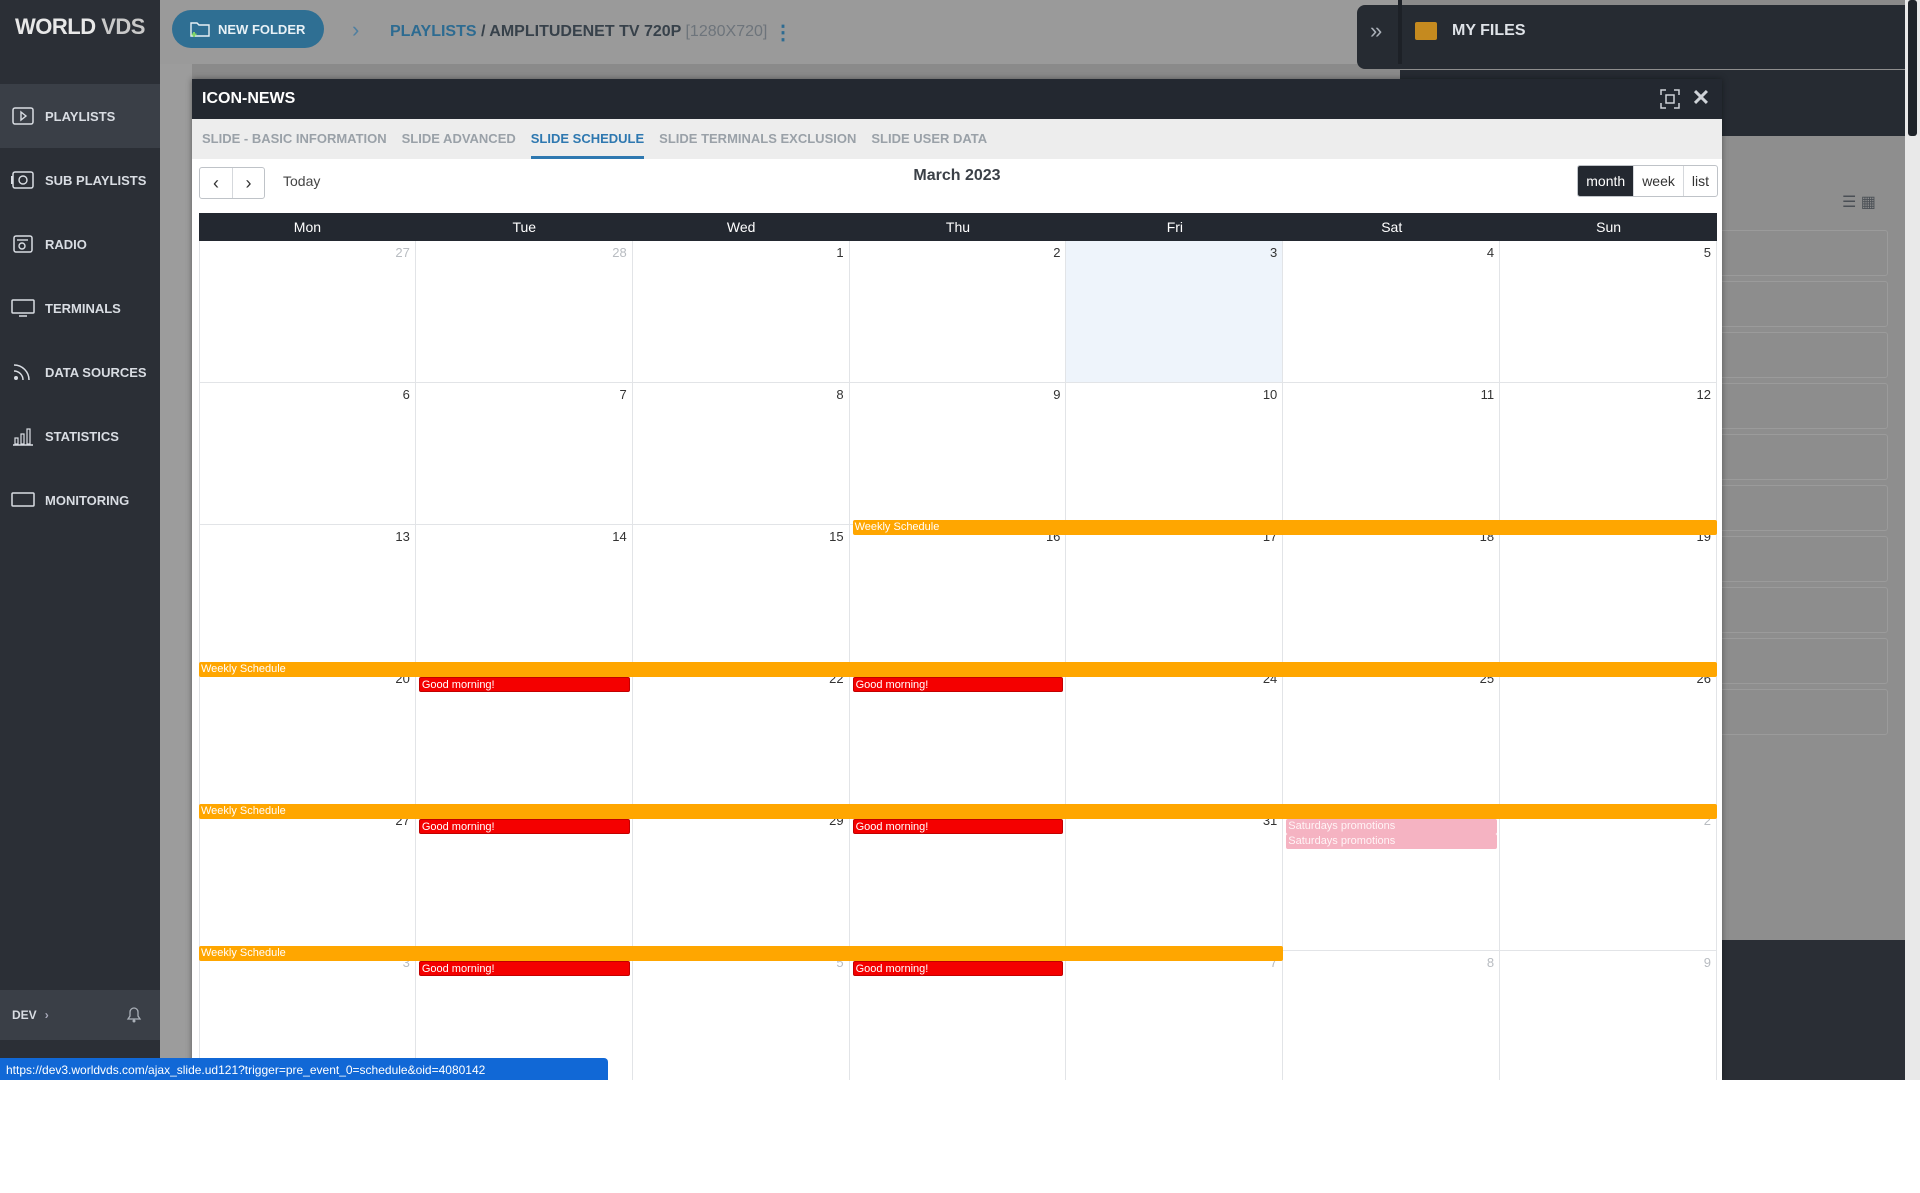 The image size is (1920, 1193). Describe the element at coordinates (1658, 181) in the screenshot. I see `view-week-button: week` at that location.